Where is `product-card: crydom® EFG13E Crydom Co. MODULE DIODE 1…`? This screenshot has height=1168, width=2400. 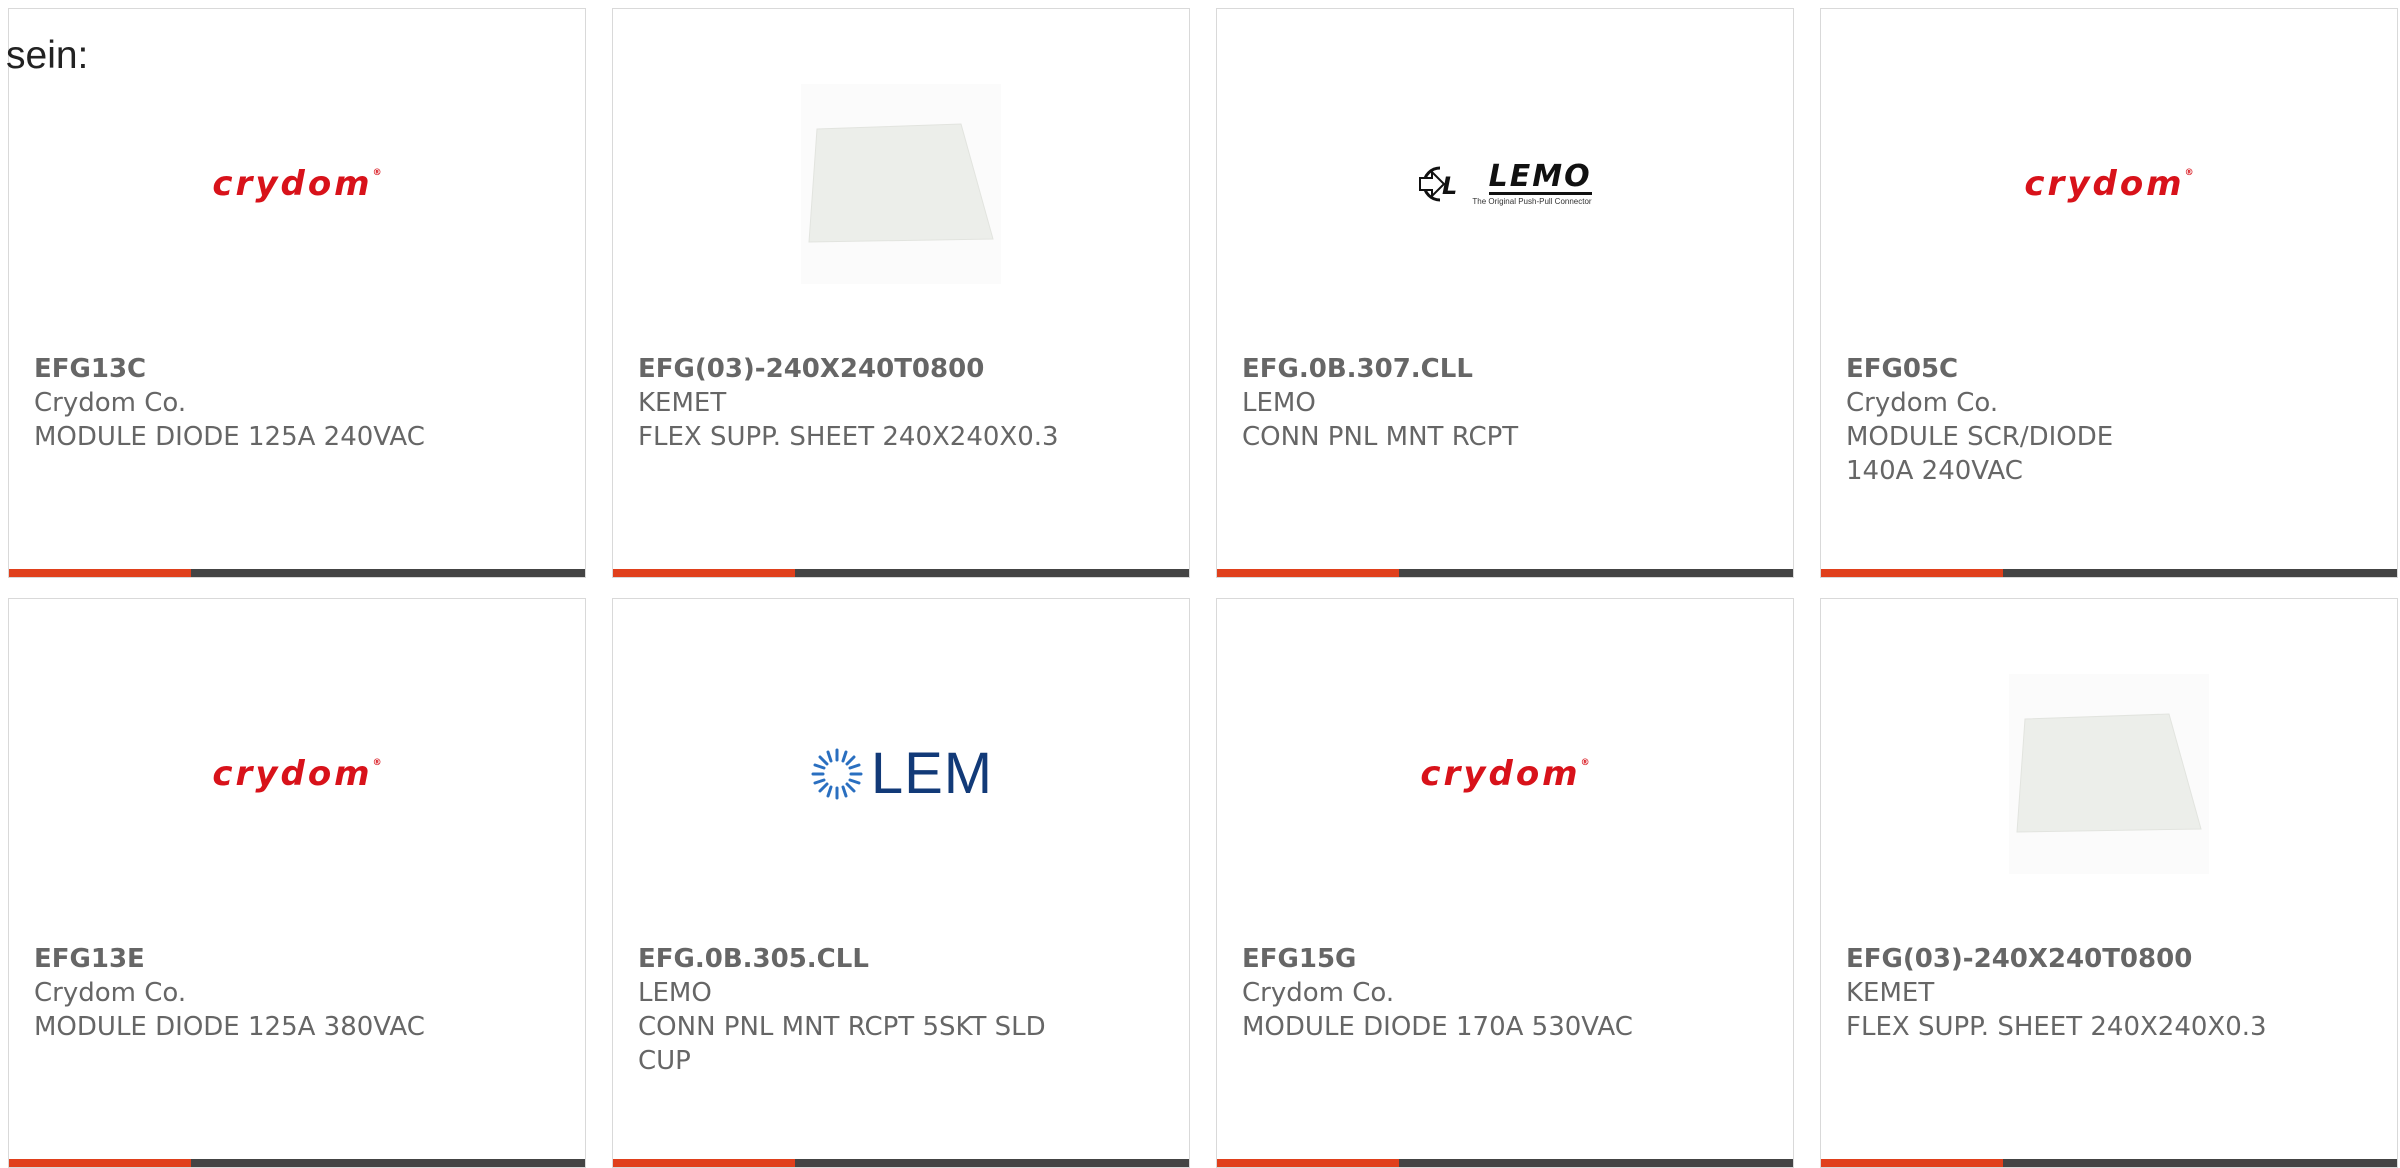 product-card: crydom® EFG13E Crydom Co. MODULE DIODE 1… is located at coordinates (297, 883).